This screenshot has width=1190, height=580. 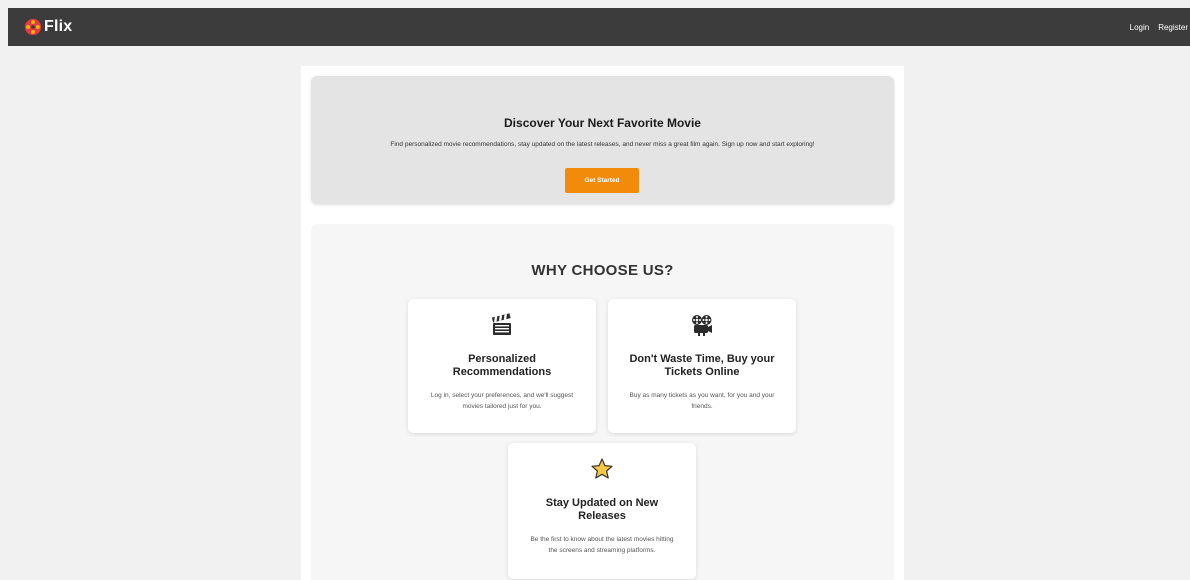 I want to click on section-title: WHY CHOOSE US?, so click(x=602, y=270).